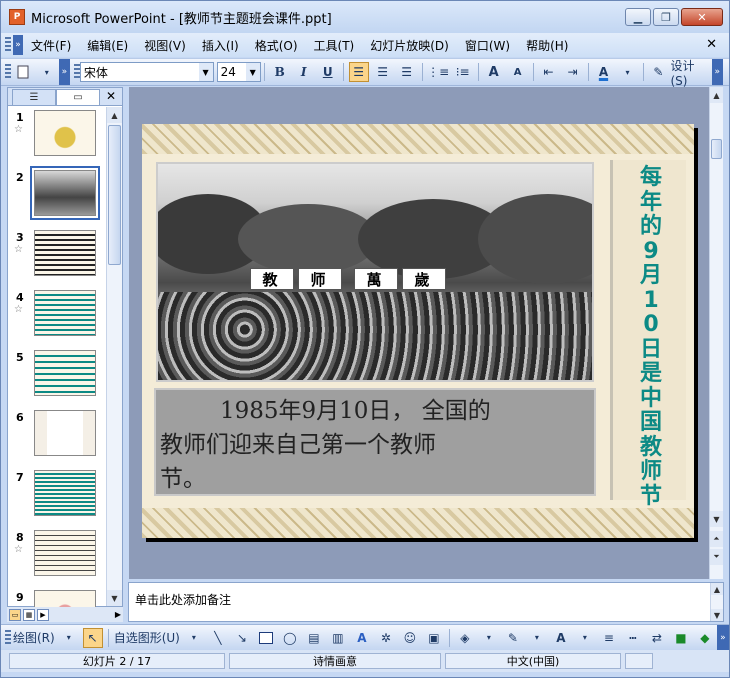  What do you see at coordinates (15, 614) in the screenshot?
I see `normal-view-icon: ▭` at bounding box center [15, 614].